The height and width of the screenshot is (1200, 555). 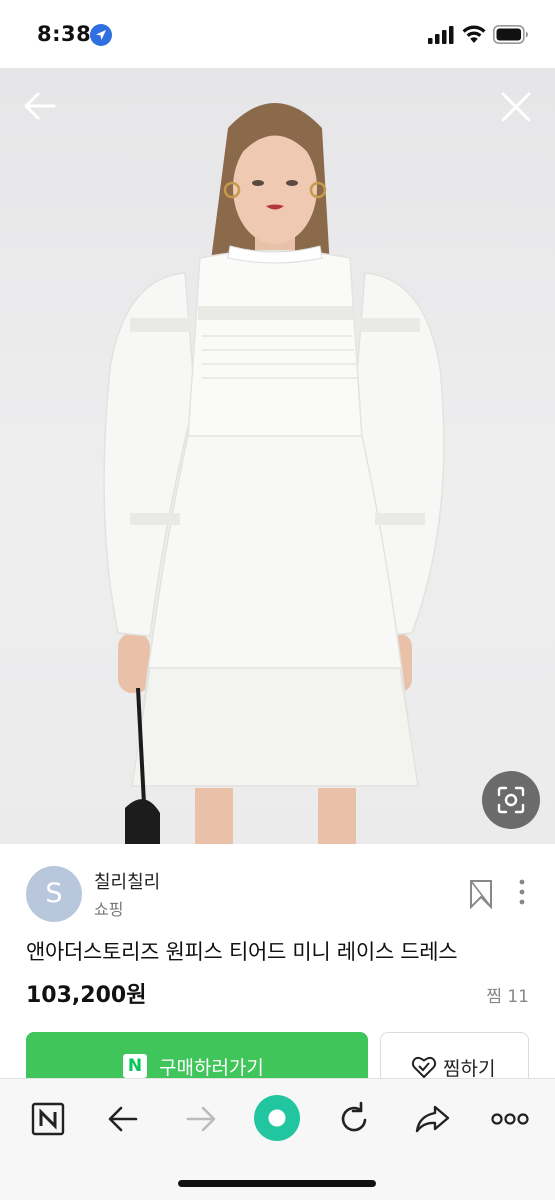 I want to click on battery-icon, so click(x=510, y=34).